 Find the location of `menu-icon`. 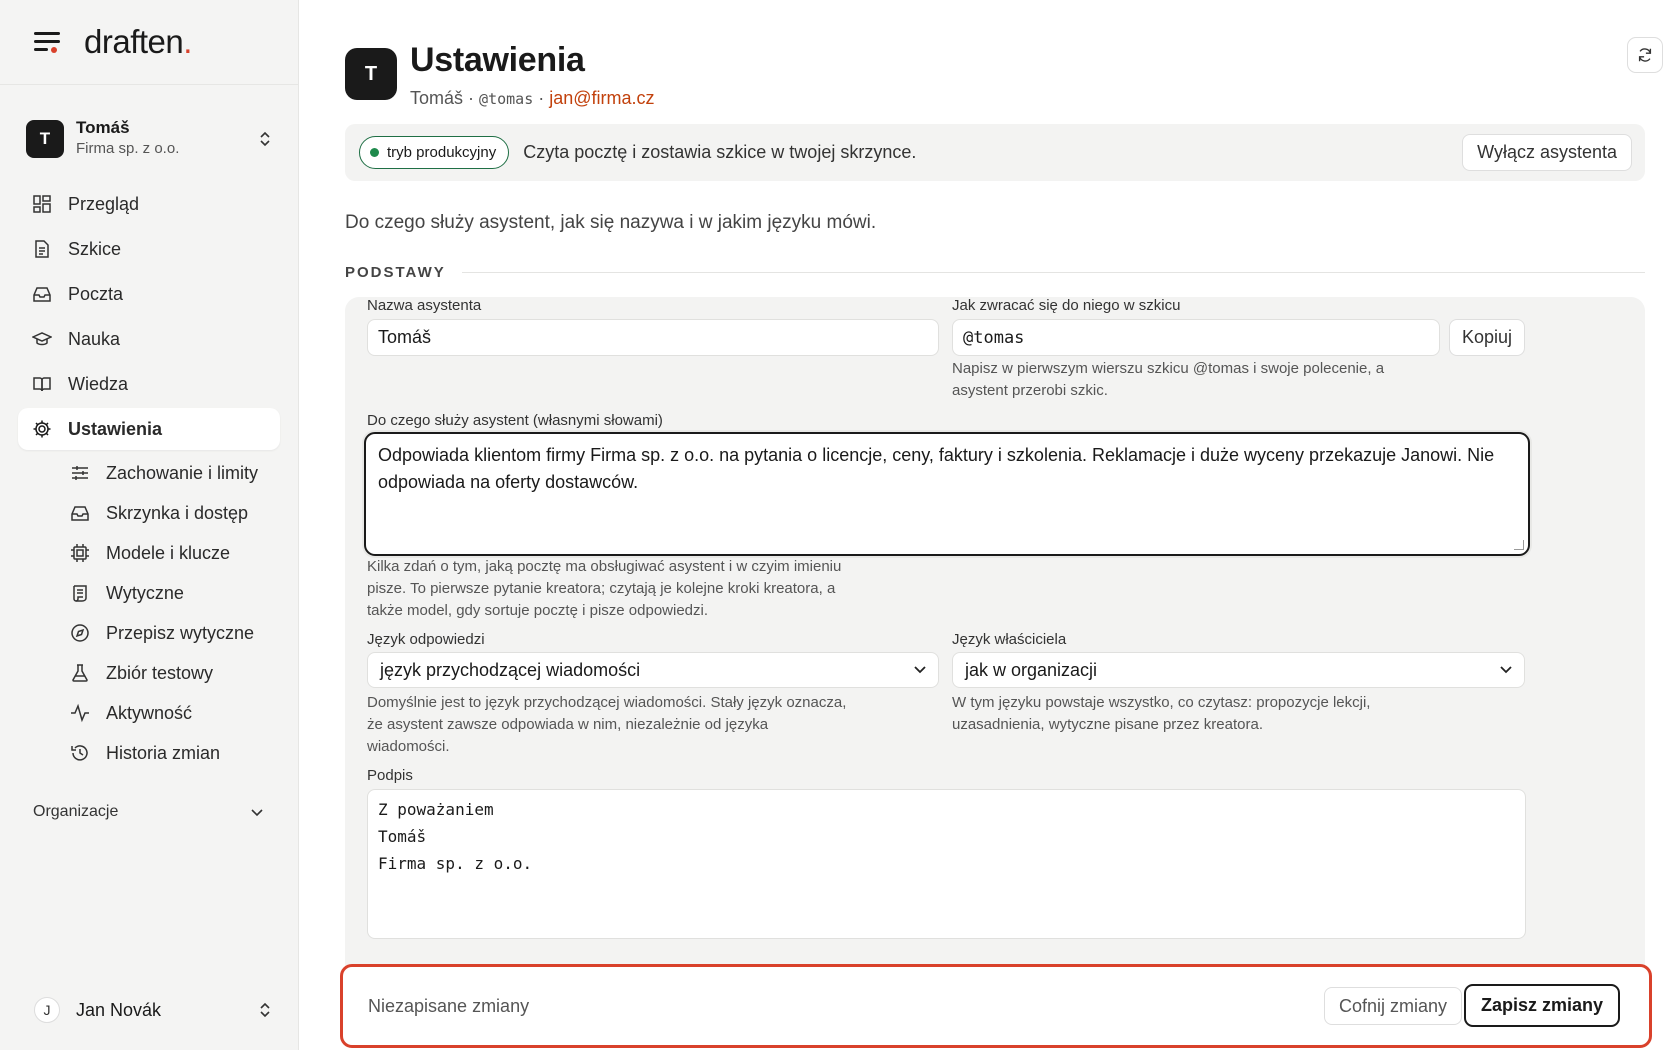

menu-icon is located at coordinates (47, 42).